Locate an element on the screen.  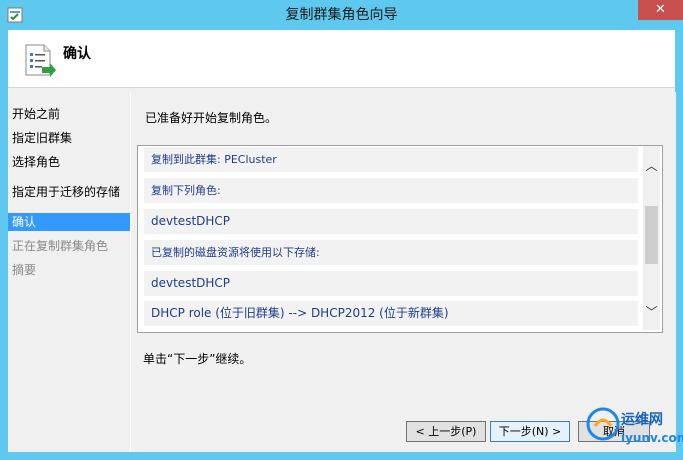
list-row-role-value: devtestDHCP is located at coordinates (391, 221).